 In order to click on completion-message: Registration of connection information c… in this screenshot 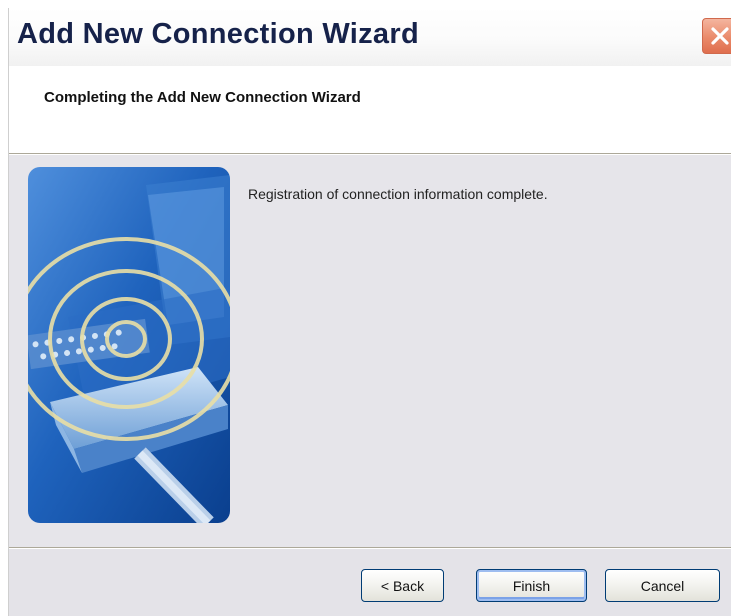, I will do `click(398, 194)`.